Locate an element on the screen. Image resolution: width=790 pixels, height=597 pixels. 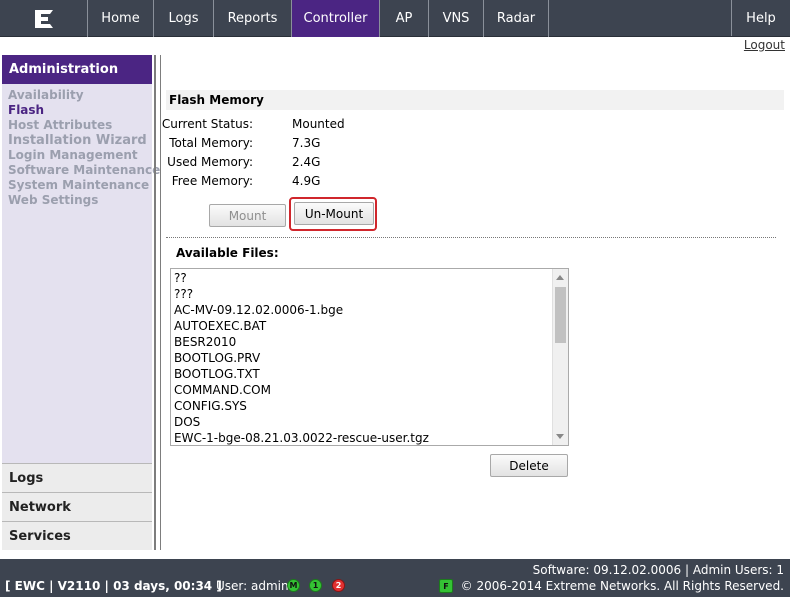
m-status-icon: M is located at coordinates (293, 585).